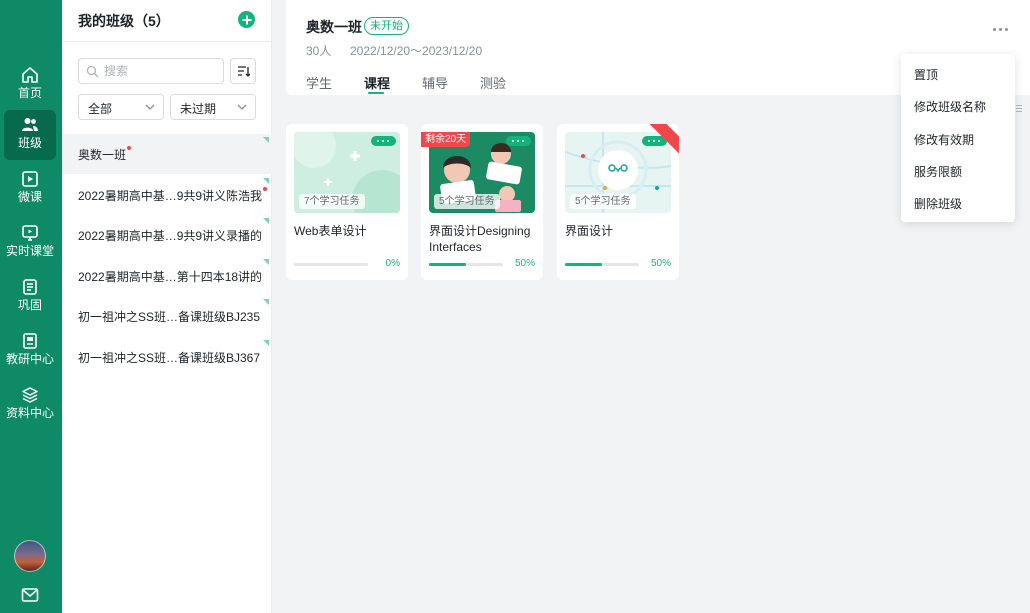 This screenshot has width=1030, height=613. What do you see at coordinates (30, 405) in the screenshot?
I see `nav-item-materials: 资料中心` at bounding box center [30, 405].